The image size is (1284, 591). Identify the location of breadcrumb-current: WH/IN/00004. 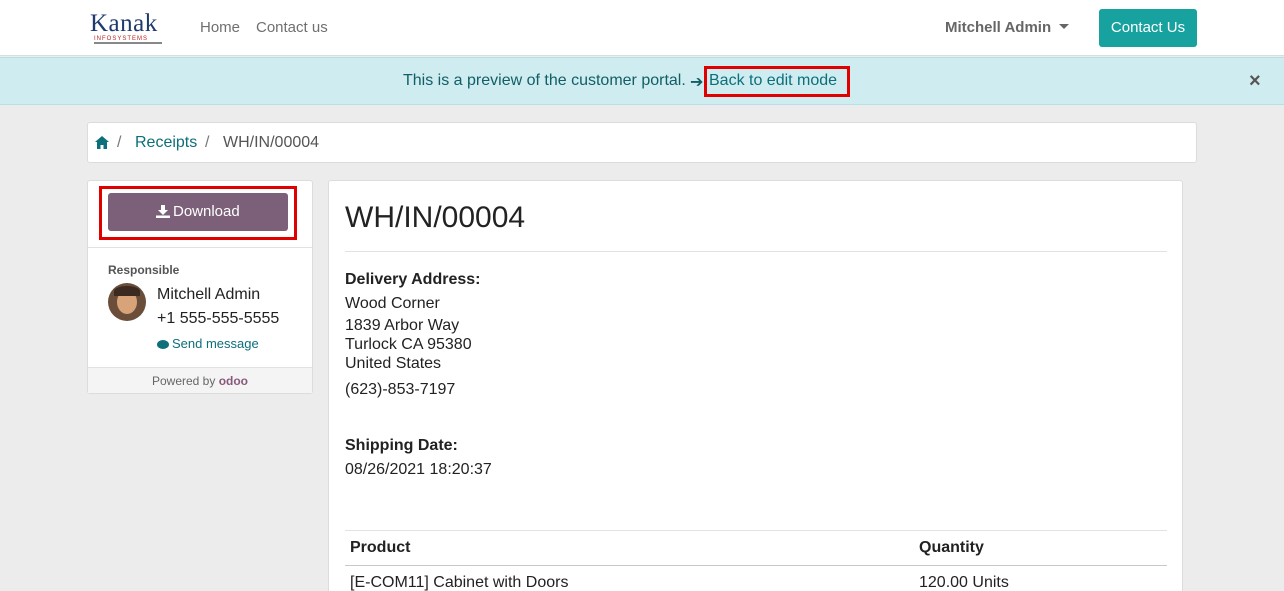
(271, 142).